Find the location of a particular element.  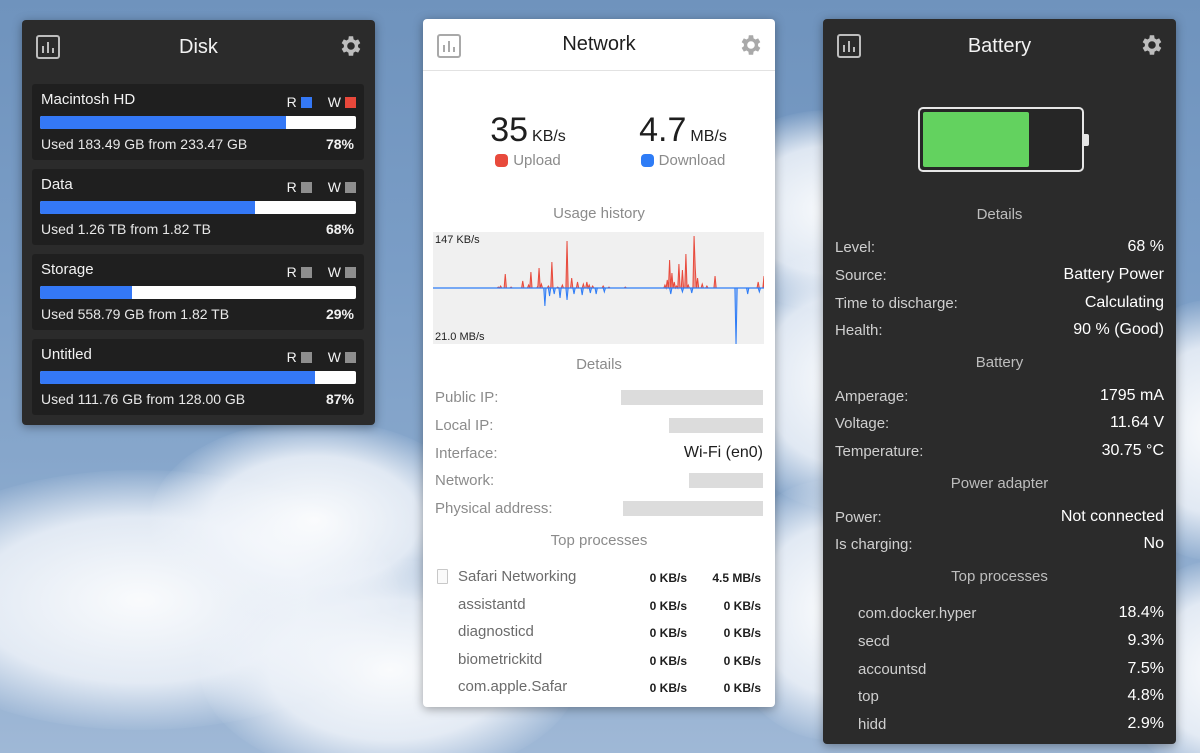

used-percent: 87% is located at coordinates (339, 399).